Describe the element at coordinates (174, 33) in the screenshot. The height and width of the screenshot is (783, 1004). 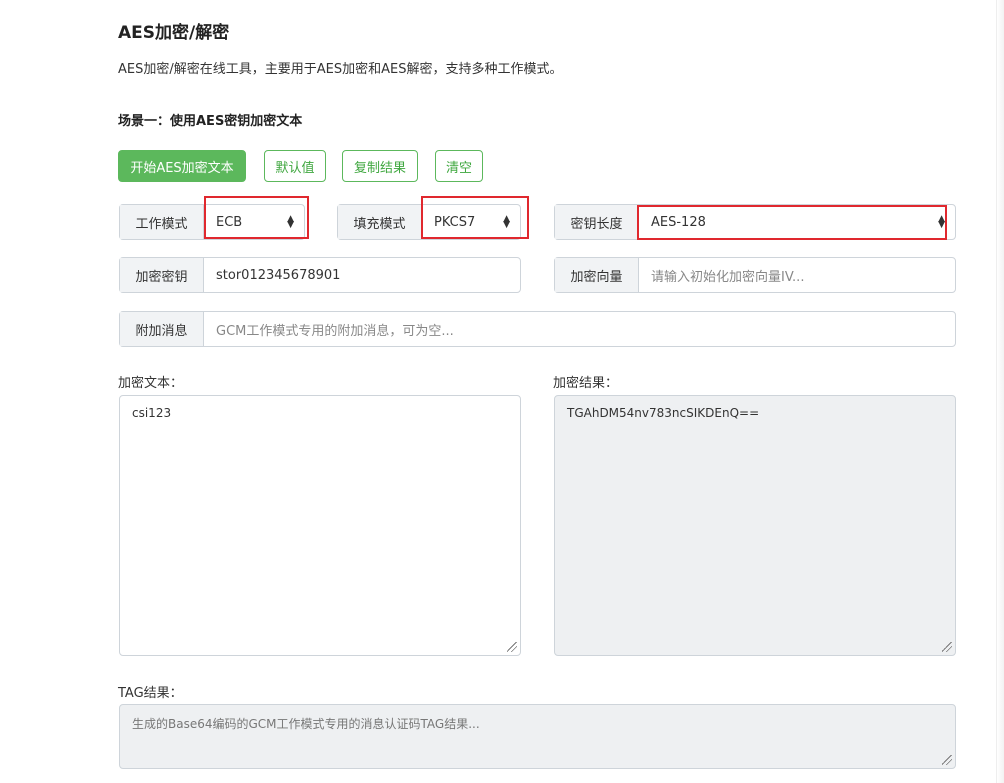
I see `page-title: AES加密/解密` at that location.